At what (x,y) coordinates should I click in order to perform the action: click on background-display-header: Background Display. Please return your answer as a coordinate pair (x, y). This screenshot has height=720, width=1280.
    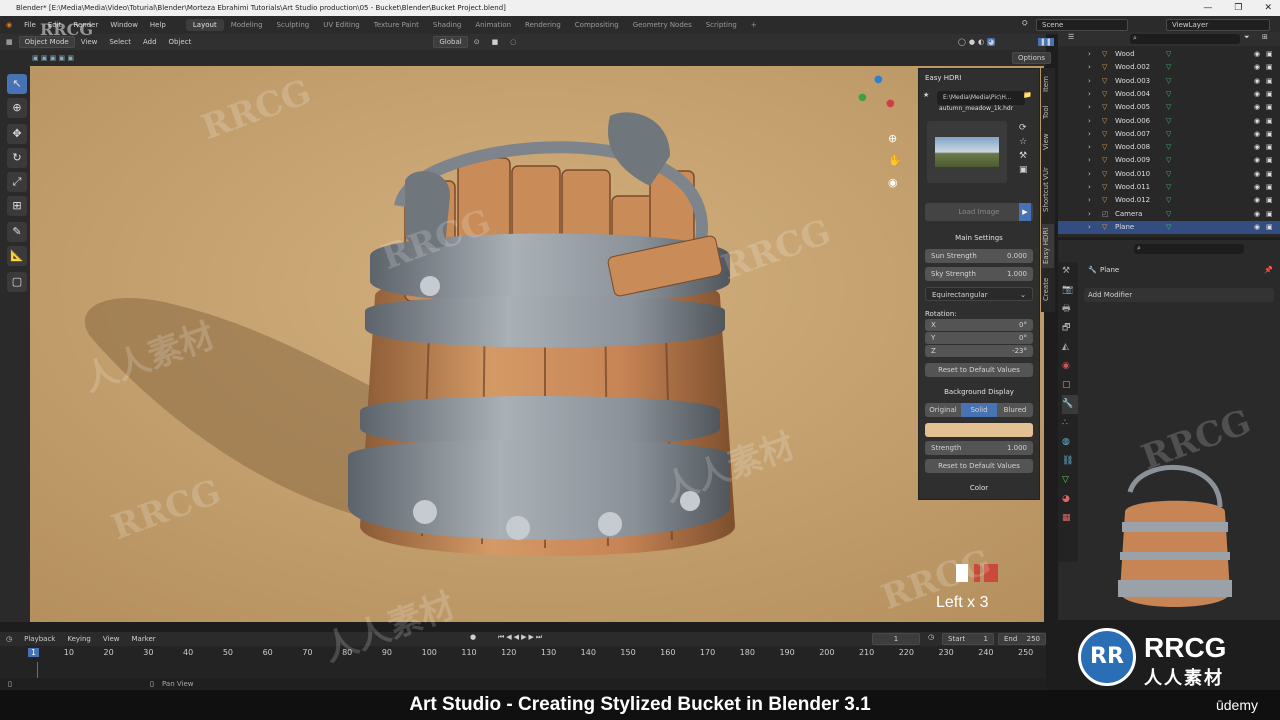
    Looking at the image, I should click on (979, 392).